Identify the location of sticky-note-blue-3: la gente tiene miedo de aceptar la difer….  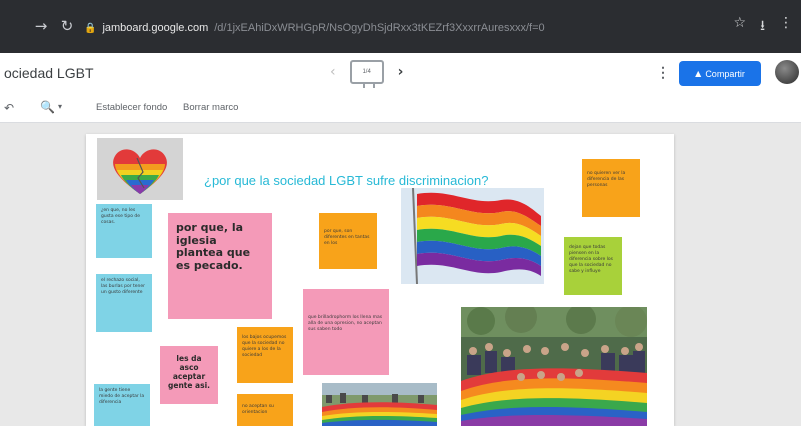
(122, 405).